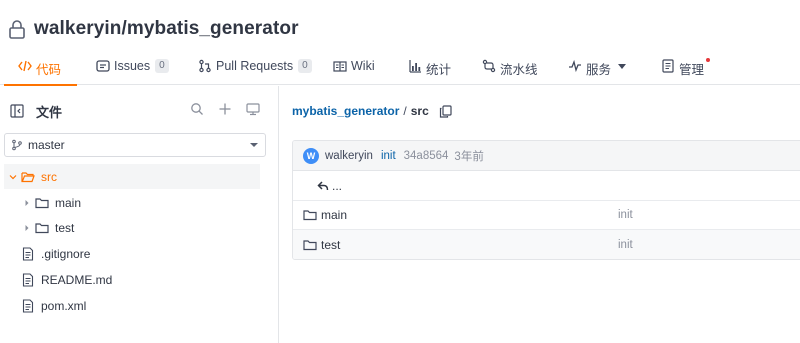 Image resolution: width=800 pixels, height=343 pixels. I want to click on latest-commit-bar: W walkeryin init 34a8564 3年前, so click(546, 156).